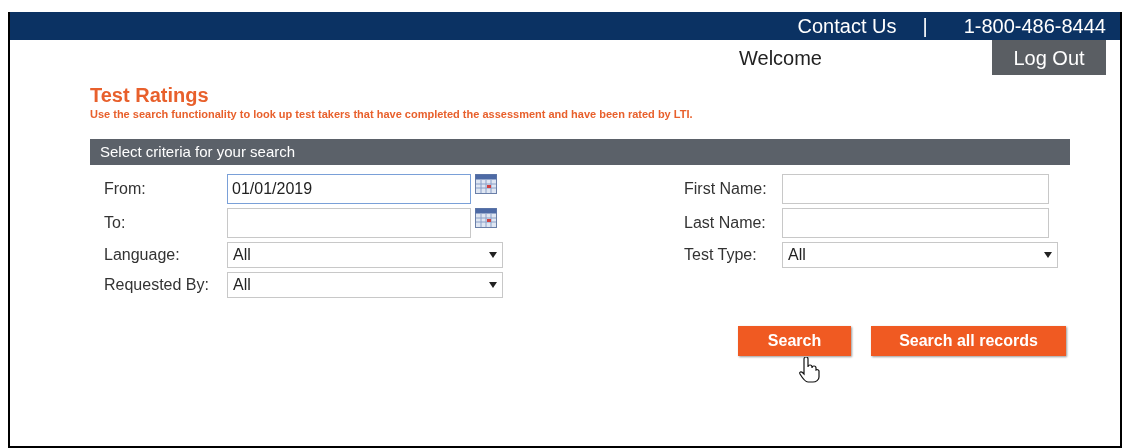 The width and height of the screenshot is (1130, 448). What do you see at coordinates (115, 223) in the screenshot?
I see `field-label: To:` at bounding box center [115, 223].